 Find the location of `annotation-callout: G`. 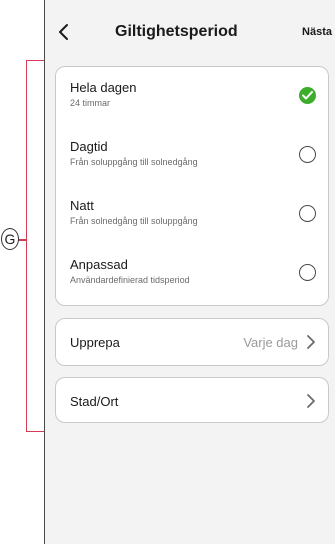

annotation-callout: G is located at coordinates (10, 239).